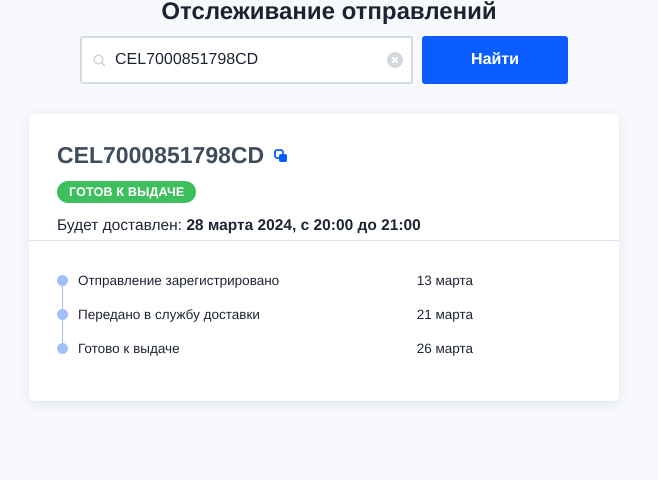 This screenshot has width=658, height=480. Describe the element at coordinates (126, 192) in the screenshot. I see `status-badge: ГОТОВ К ВЫДАЧЕ` at that location.